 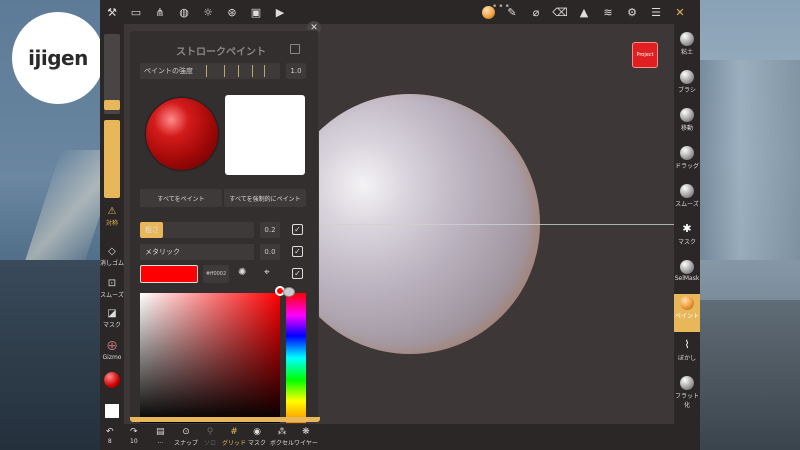 I want to click on tool-selmask: SelMask, so click(x=687, y=270).